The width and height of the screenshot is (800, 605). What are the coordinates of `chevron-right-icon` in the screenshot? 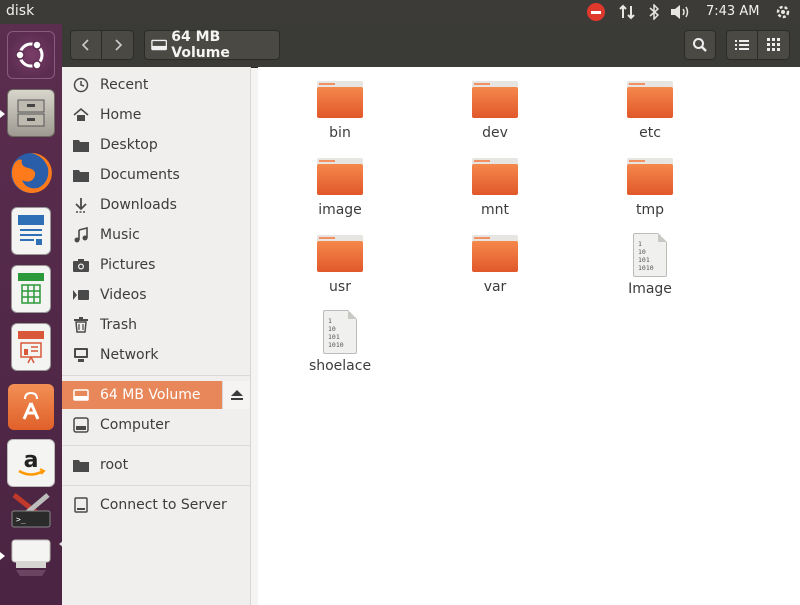 It's located at (118, 45).